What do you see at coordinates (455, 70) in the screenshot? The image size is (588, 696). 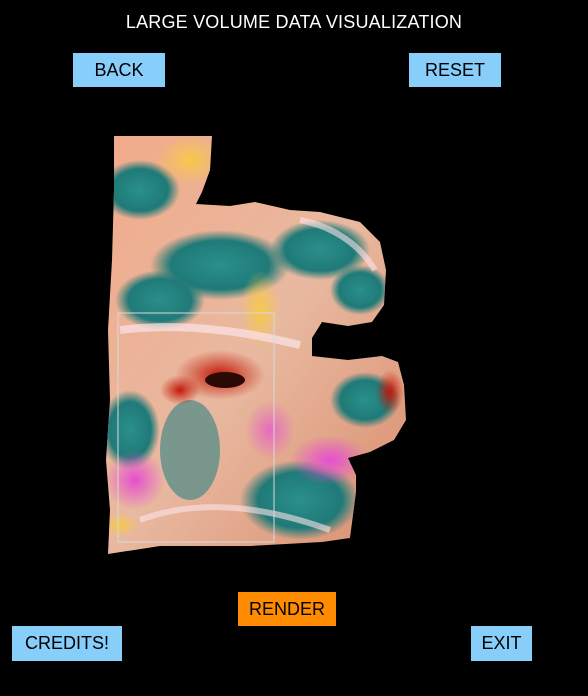 I see `reset-button: RESET` at bounding box center [455, 70].